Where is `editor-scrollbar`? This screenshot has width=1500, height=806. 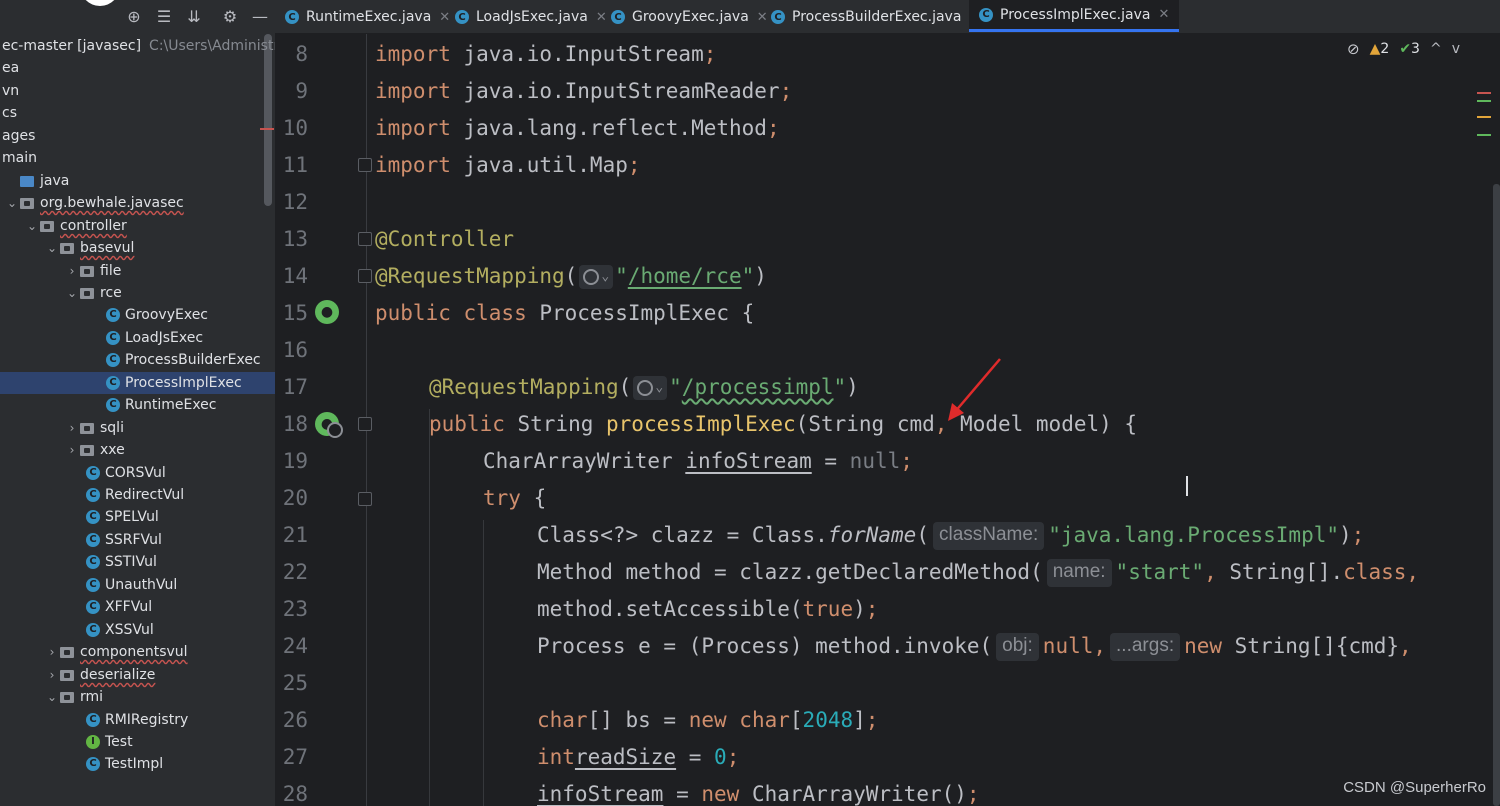
editor-scrollbar is located at coordinates (1496, 495).